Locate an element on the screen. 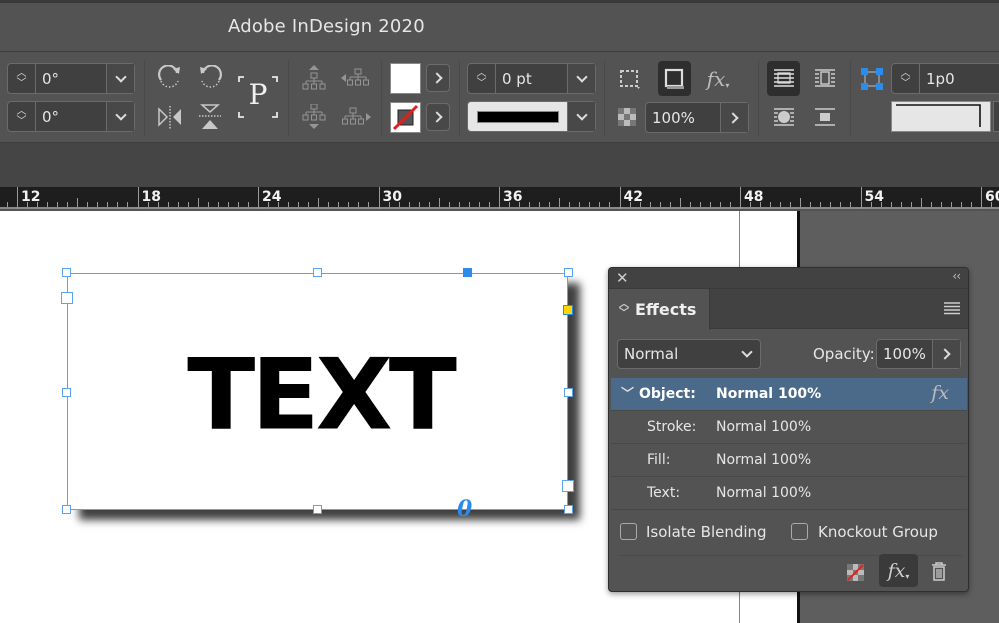  stroke-swatch is located at coordinates (405, 117).